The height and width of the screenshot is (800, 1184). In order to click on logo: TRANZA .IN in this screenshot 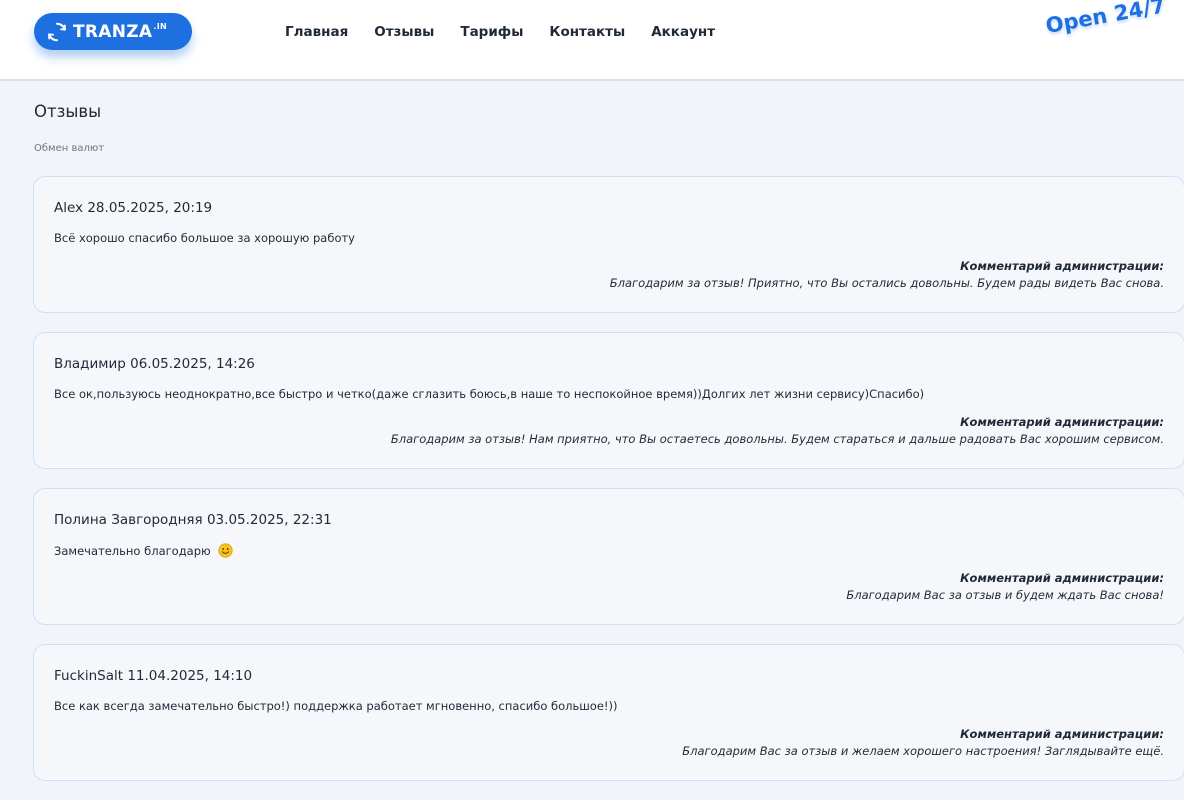, I will do `click(113, 31)`.